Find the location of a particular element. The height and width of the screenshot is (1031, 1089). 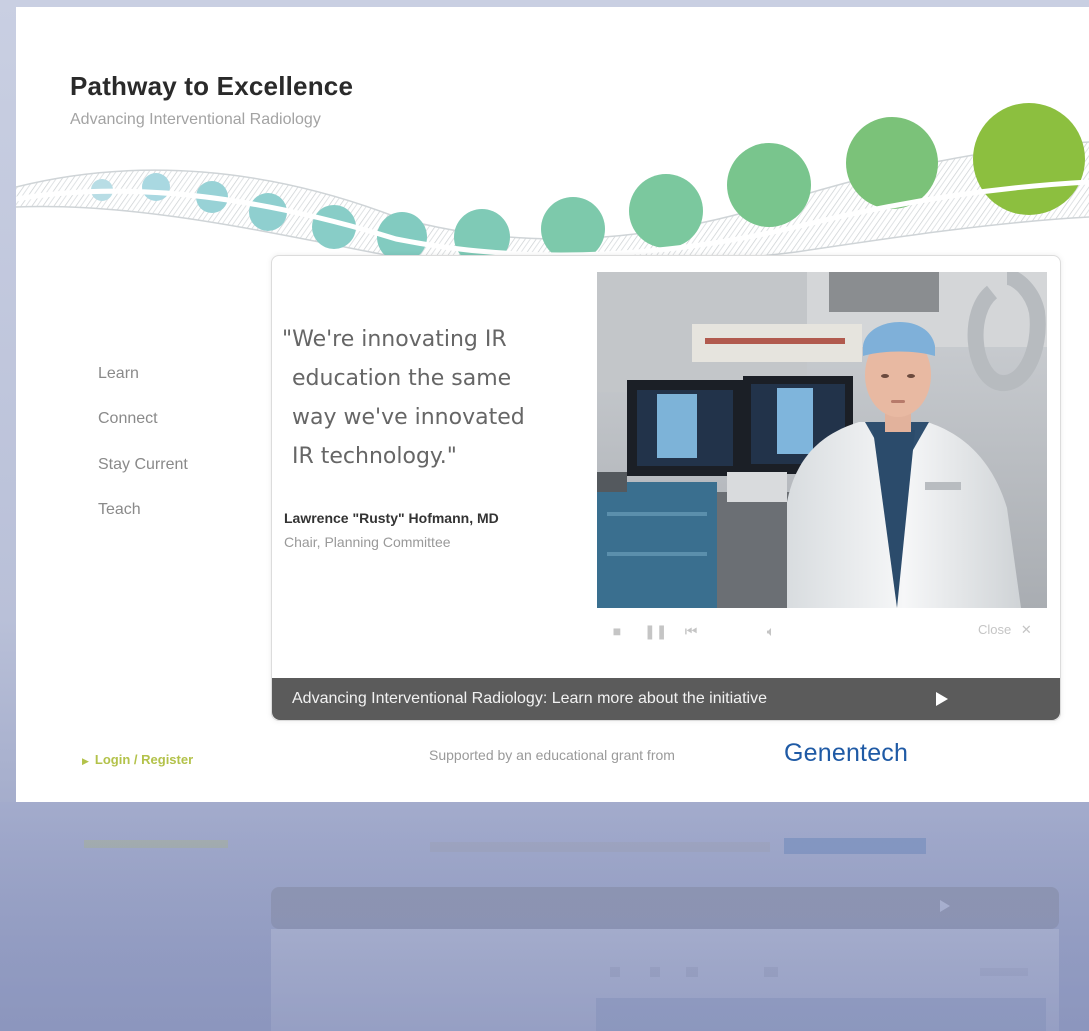

quote-line: IR technology." is located at coordinates (374, 456).